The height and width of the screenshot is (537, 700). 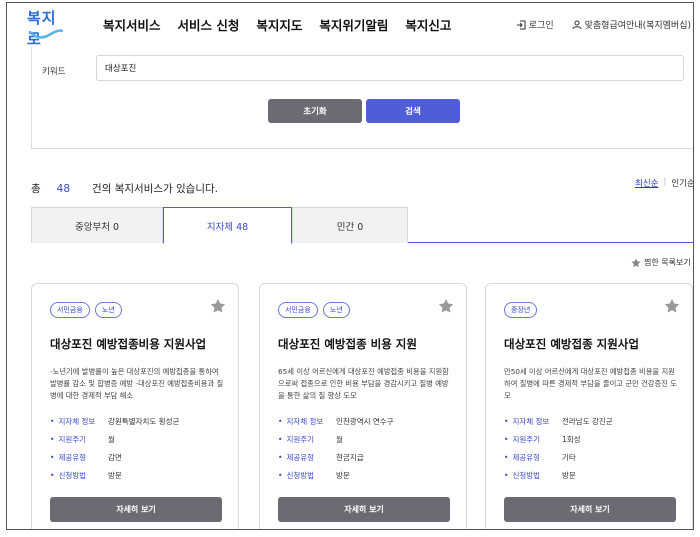 What do you see at coordinates (365, 421) in the screenshot?
I see `info-value: 인천광역시 연수구` at bounding box center [365, 421].